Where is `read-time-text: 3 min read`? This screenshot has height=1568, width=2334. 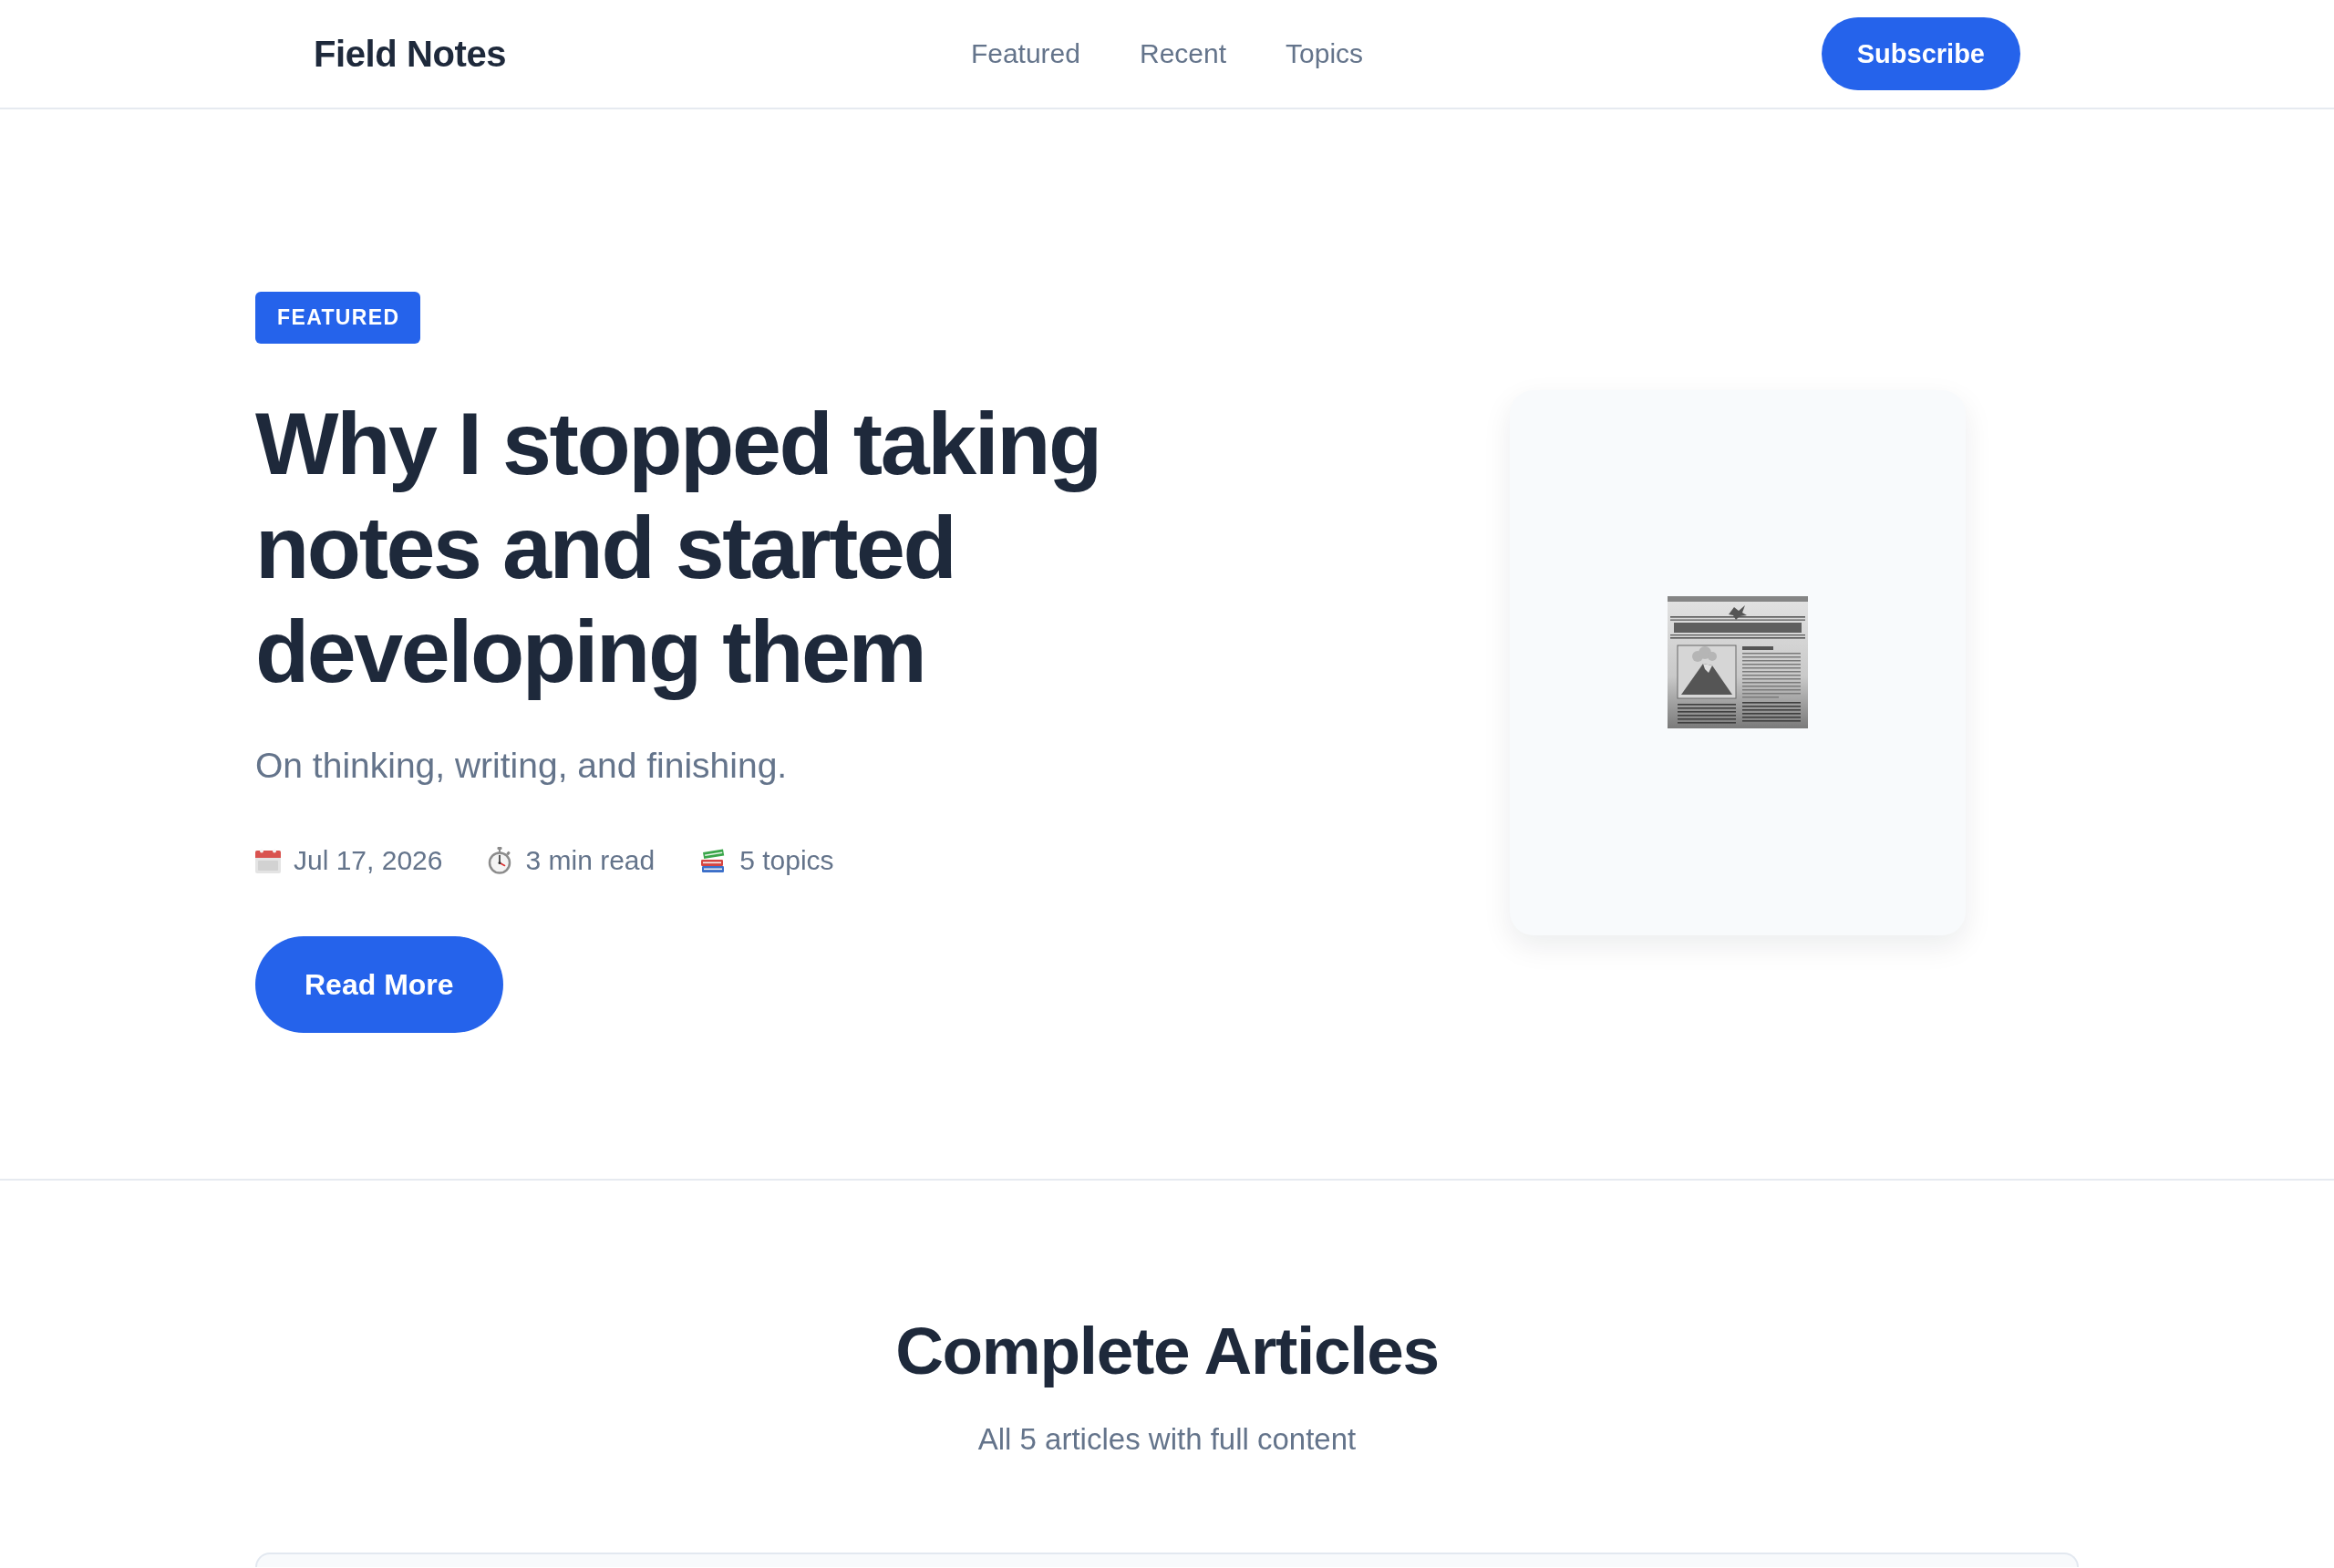 read-time-text: 3 min read is located at coordinates (590, 860).